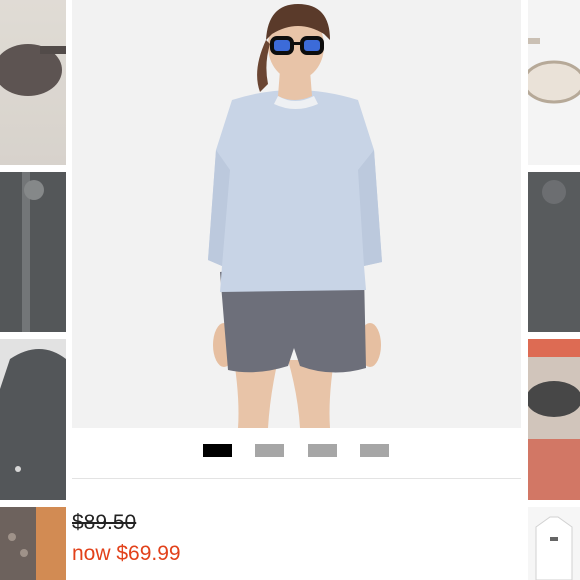 This screenshot has height=580, width=580. What do you see at coordinates (33, 82) in the screenshot?
I see `thumbnail-sunglasses-left` at bounding box center [33, 82].